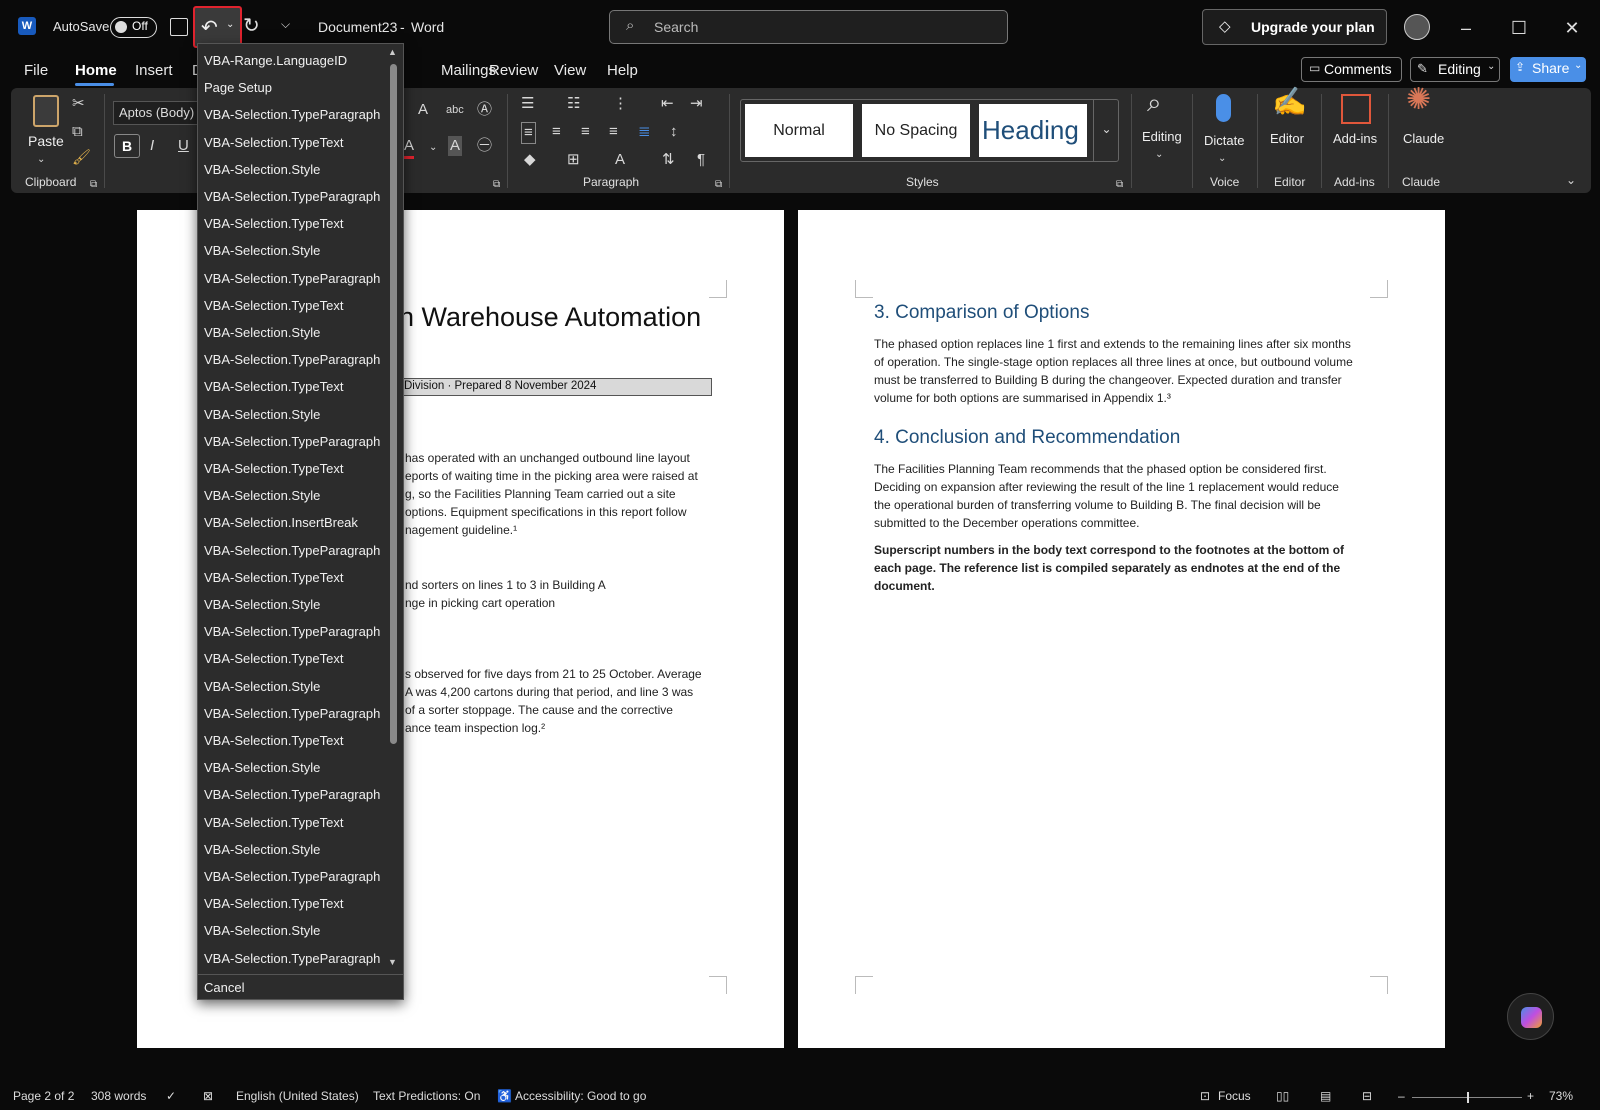  Describe the element at coordinates (1418, 100) in the screenshot. I see `claude-icon: ✺` at that location.